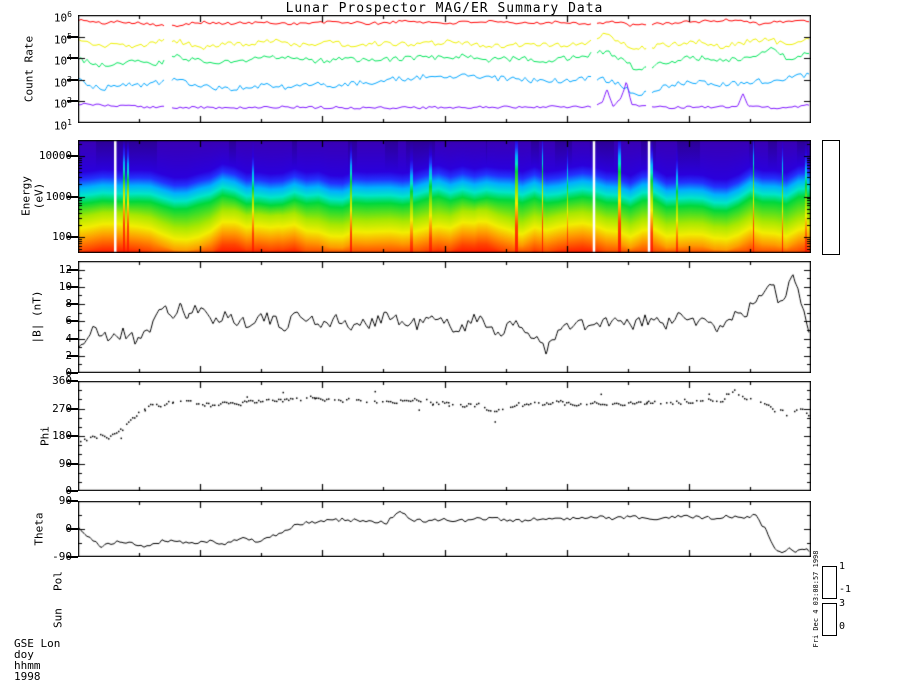  I want to click on phi-panel, so click(444, 436).